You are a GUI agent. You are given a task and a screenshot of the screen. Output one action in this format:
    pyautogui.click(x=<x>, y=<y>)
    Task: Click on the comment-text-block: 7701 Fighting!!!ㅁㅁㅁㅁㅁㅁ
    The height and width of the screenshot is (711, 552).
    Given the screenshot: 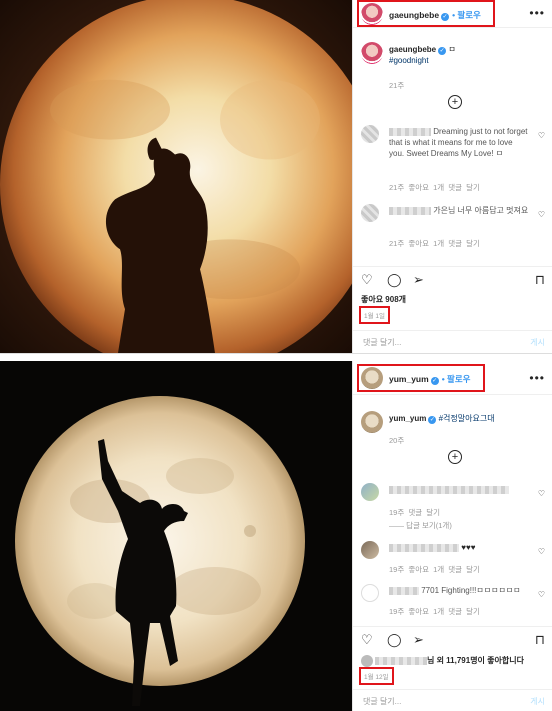 What is the action you would take?
    pyautogui.click(x=459, y=590)
    